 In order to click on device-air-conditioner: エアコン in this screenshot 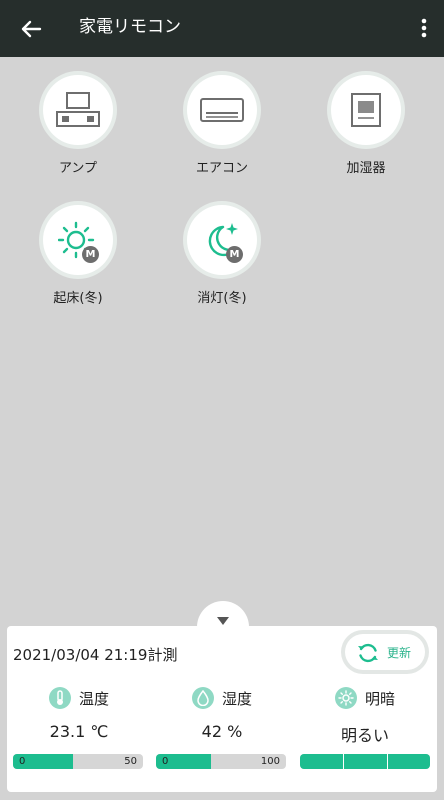, I will do `click(222, 125)`.